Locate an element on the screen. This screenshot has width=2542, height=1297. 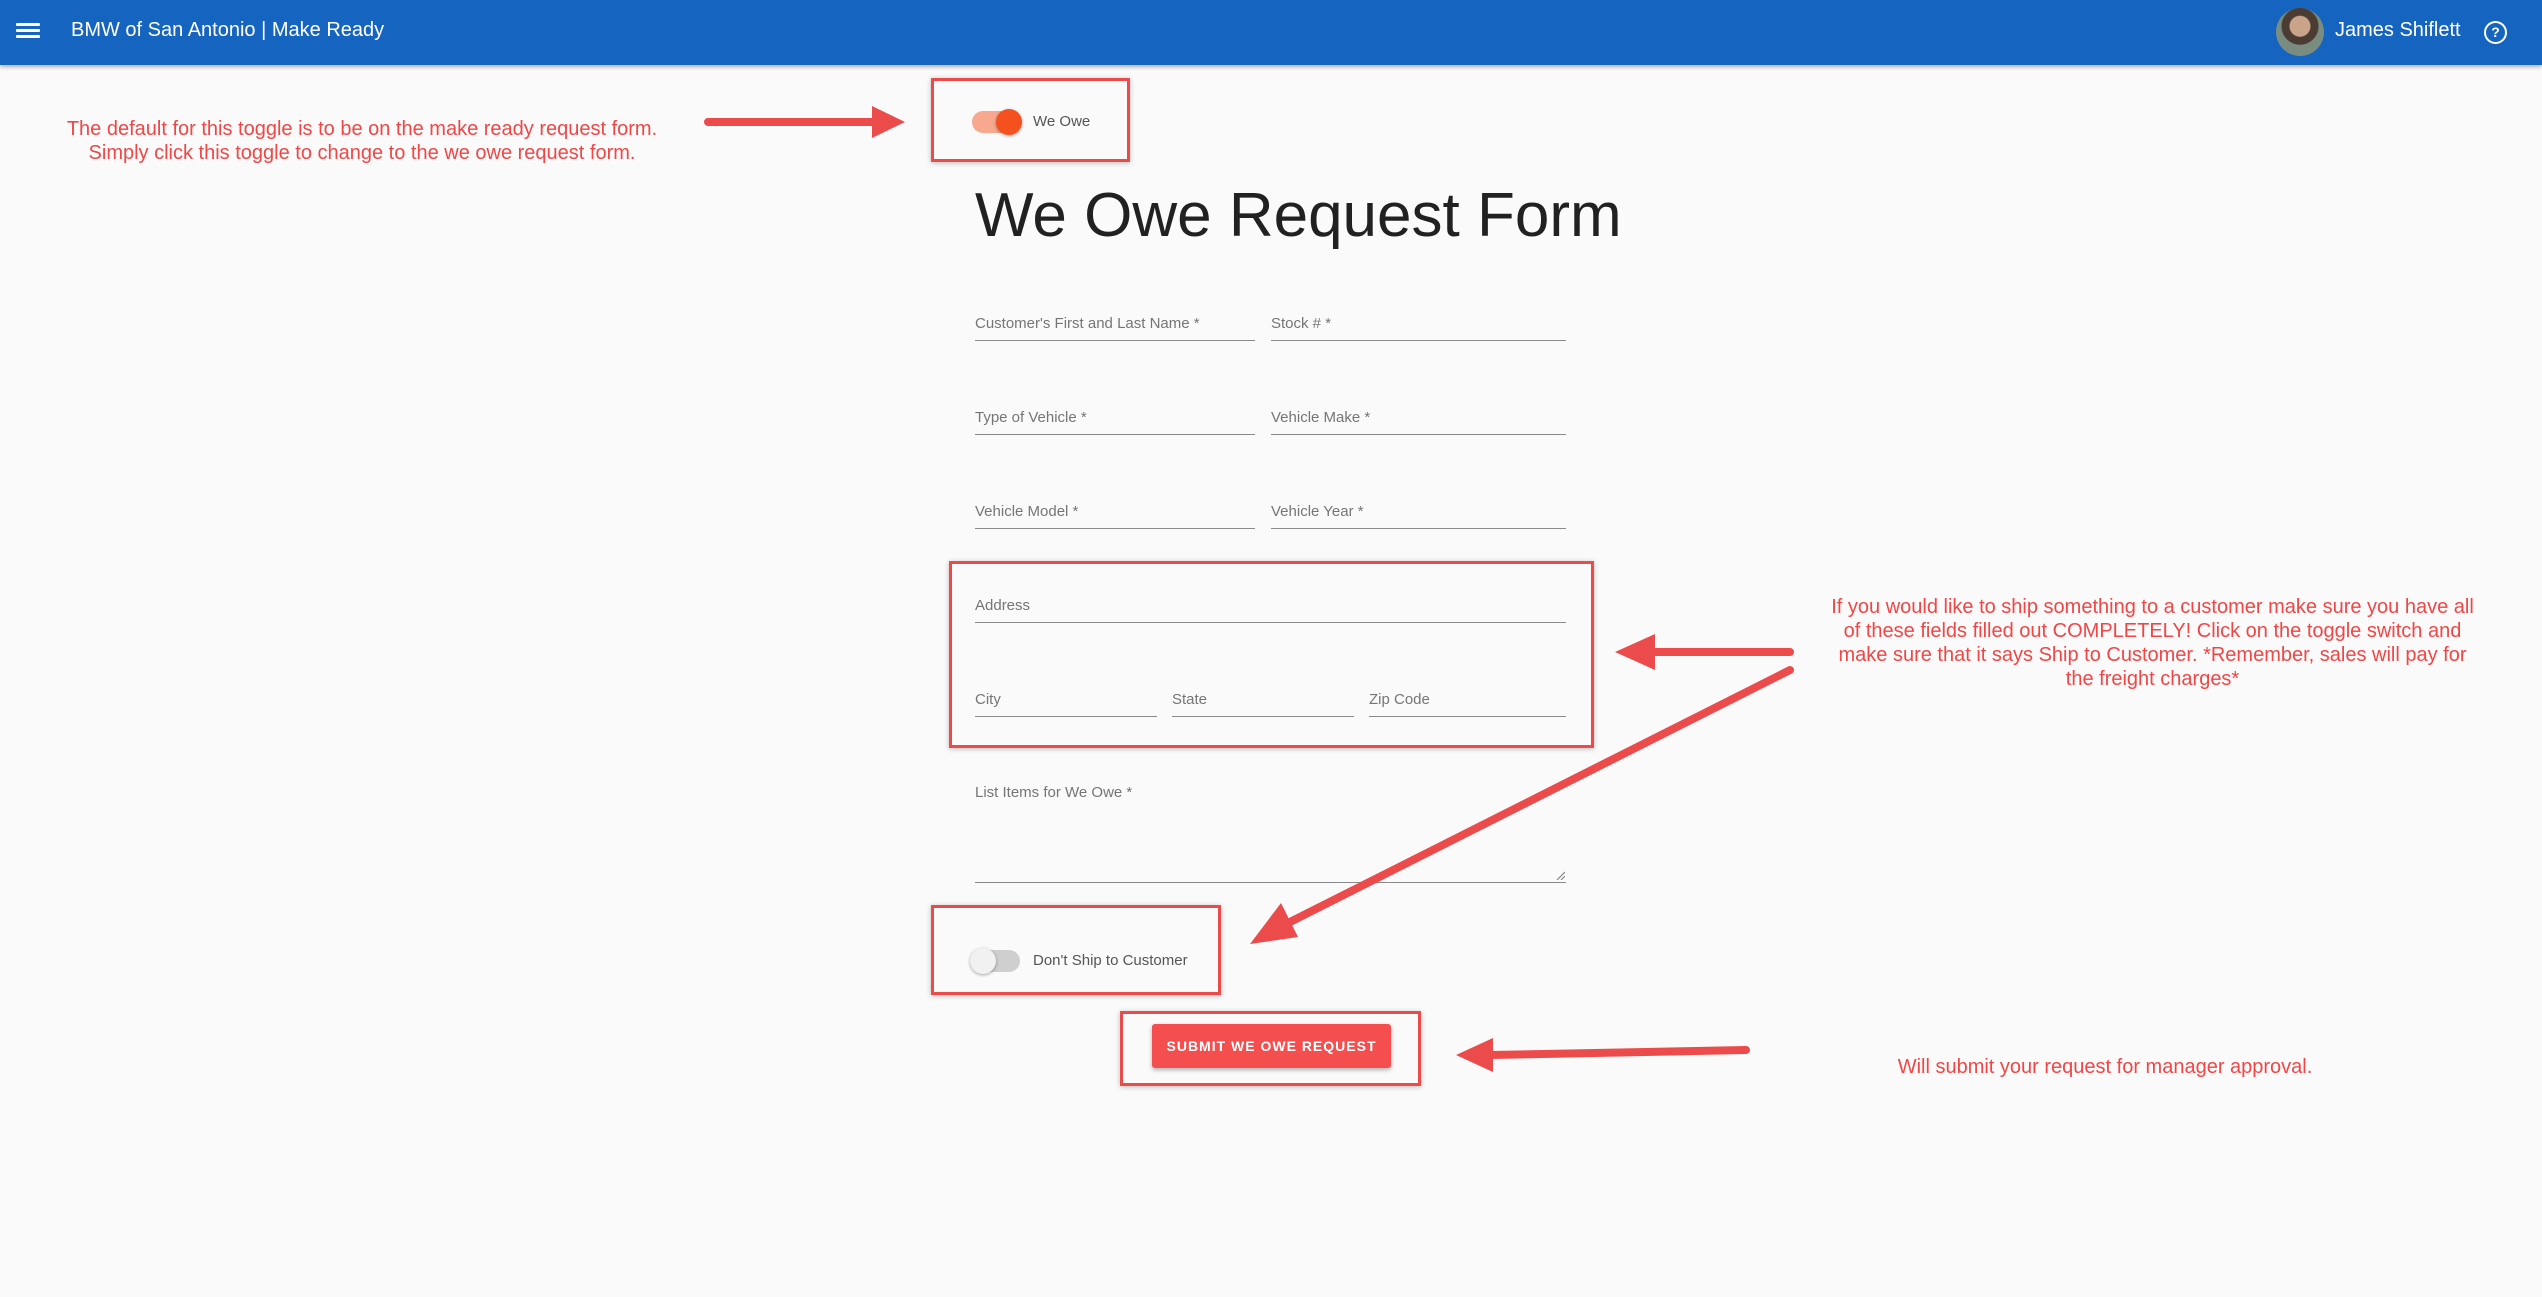
vehicle-type-label: Type of Vehicle * is located at coordinates (1031, 417).